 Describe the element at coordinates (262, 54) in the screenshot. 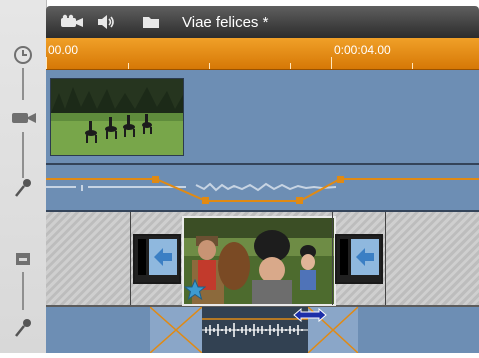

I see `timeline-ruler: 00.00 0:00:04.00` at that location.